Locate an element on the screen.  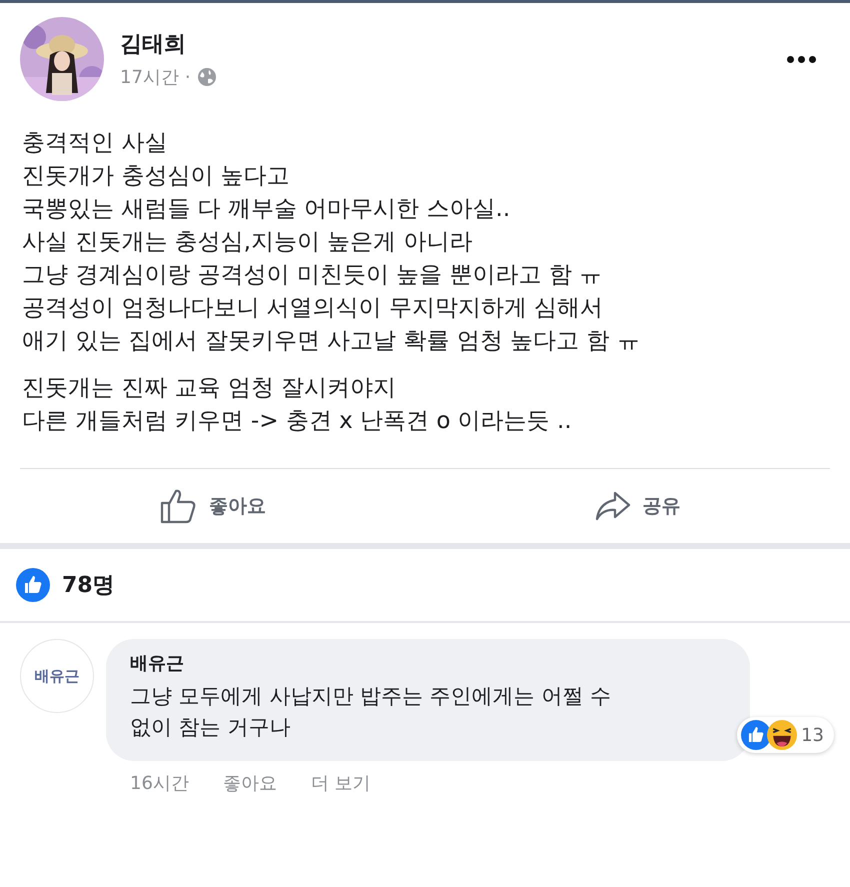
author-name: 김태희 is located at coordinates (442, 44).